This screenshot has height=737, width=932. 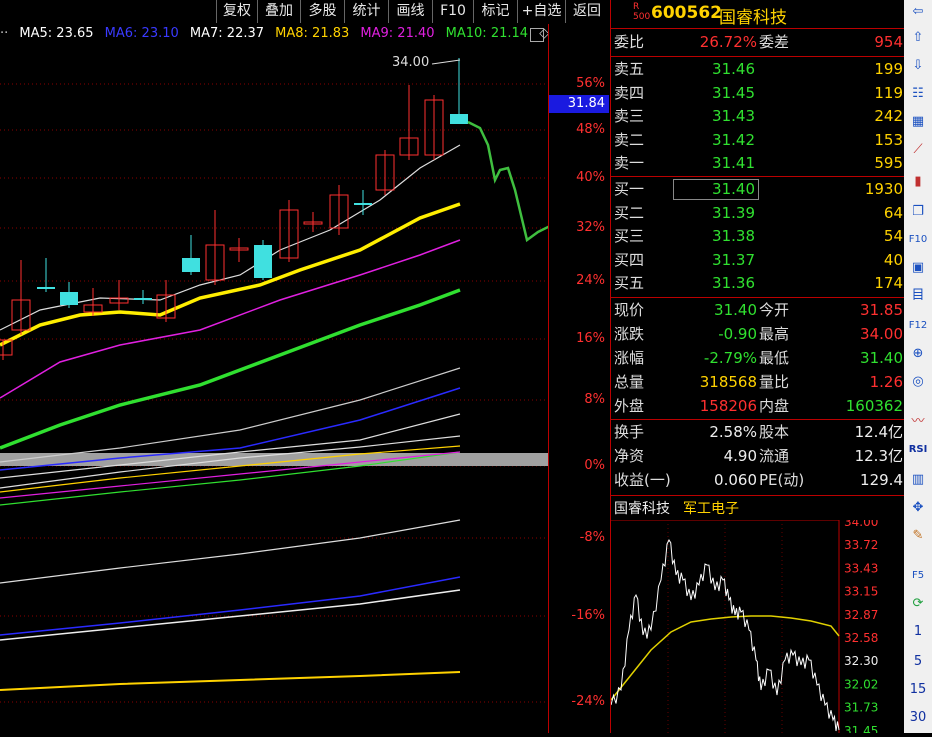 What do you see at coordinates (594, 399) in the screenshot?
I see `axis-pct-label: 8%` at bounding box center [594, 399].